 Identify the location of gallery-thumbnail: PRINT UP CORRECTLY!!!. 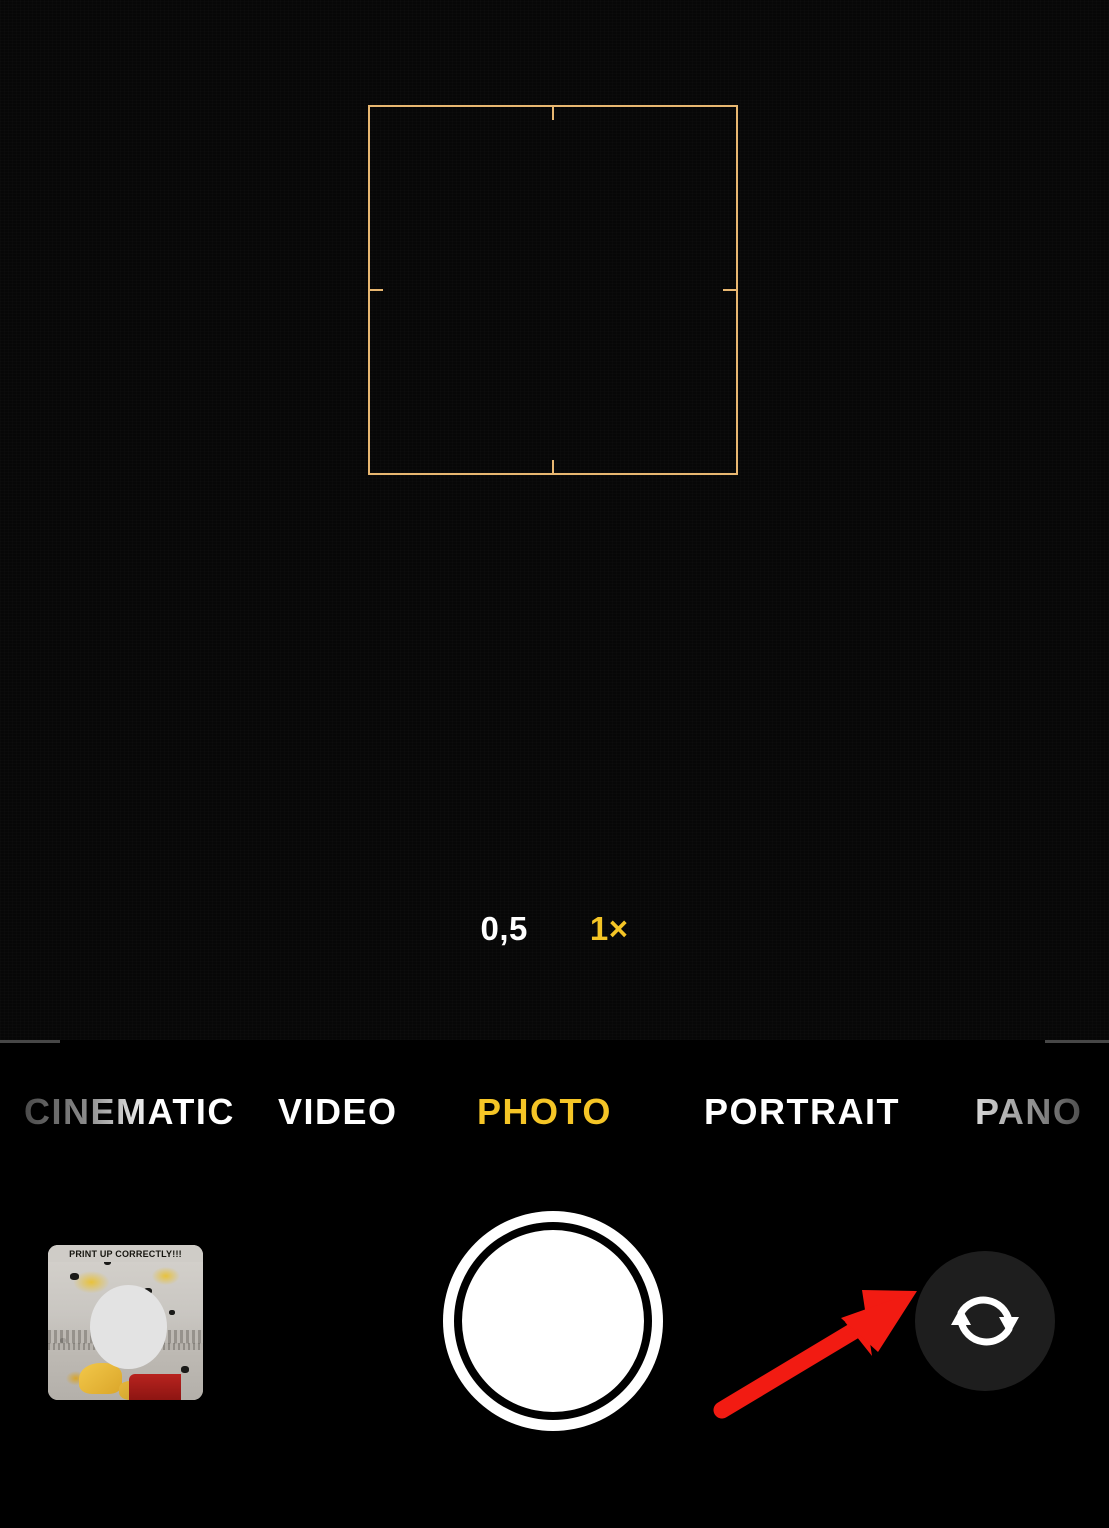
(125, 1322).